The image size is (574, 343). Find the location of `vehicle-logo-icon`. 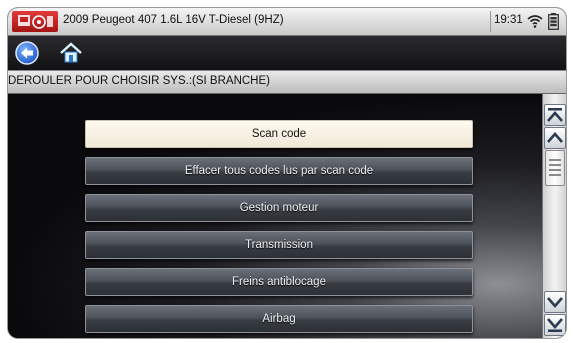

vehicle-logo-icon is located at coordinates (35, 21).